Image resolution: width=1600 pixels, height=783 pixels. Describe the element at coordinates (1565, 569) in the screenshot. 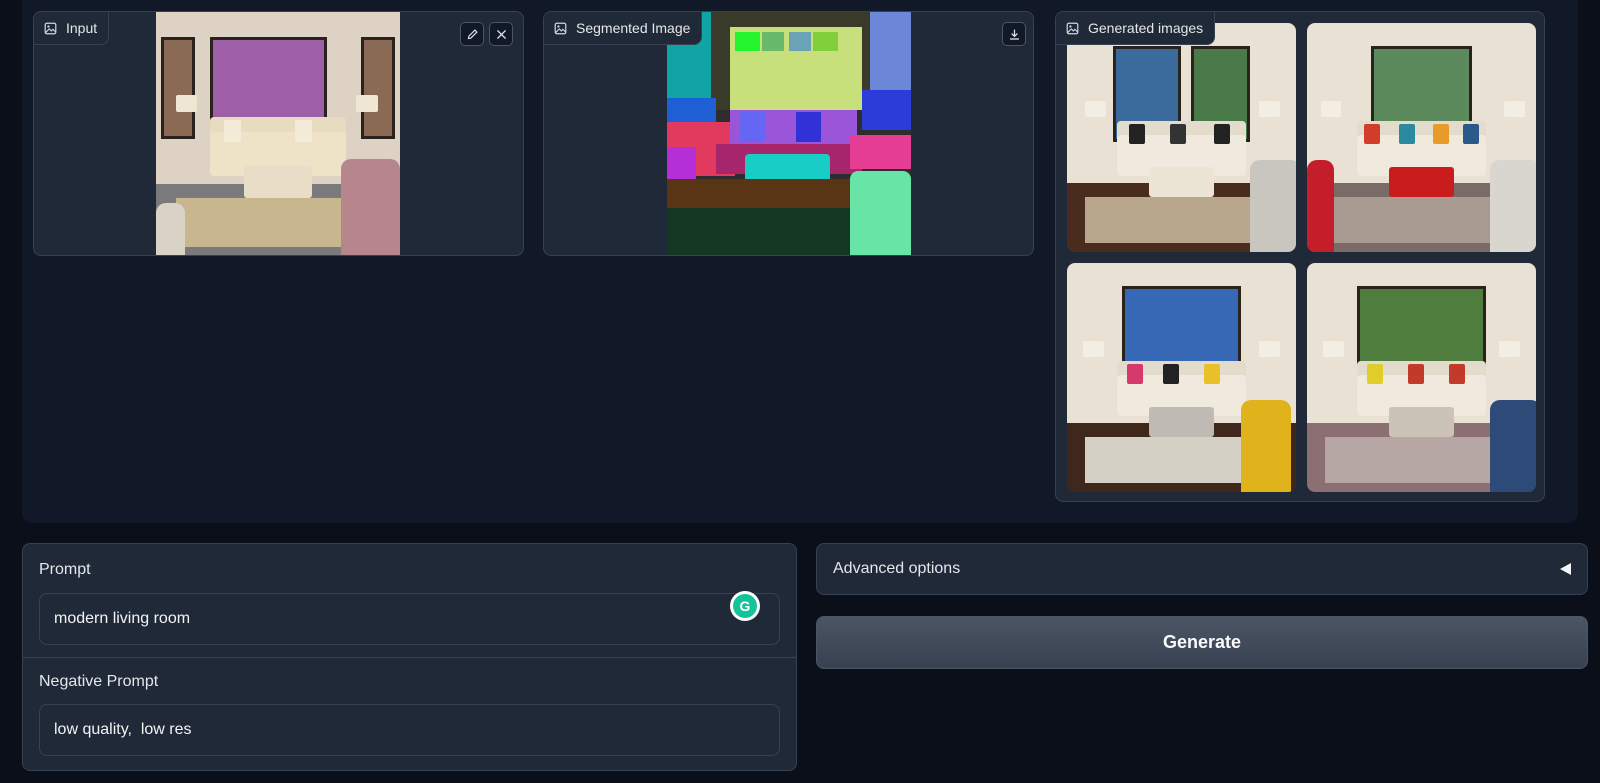

I see `caret-left-icon` at that location.